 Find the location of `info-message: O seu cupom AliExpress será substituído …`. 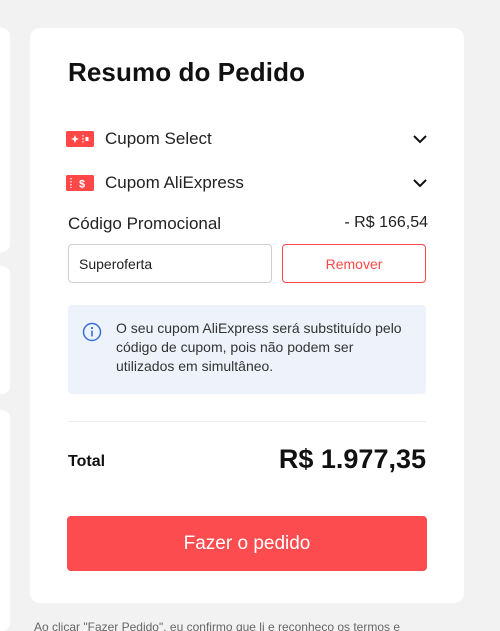

info-message: O seu cupom AliExpress será substituído … is located at coordinates (259, 347).